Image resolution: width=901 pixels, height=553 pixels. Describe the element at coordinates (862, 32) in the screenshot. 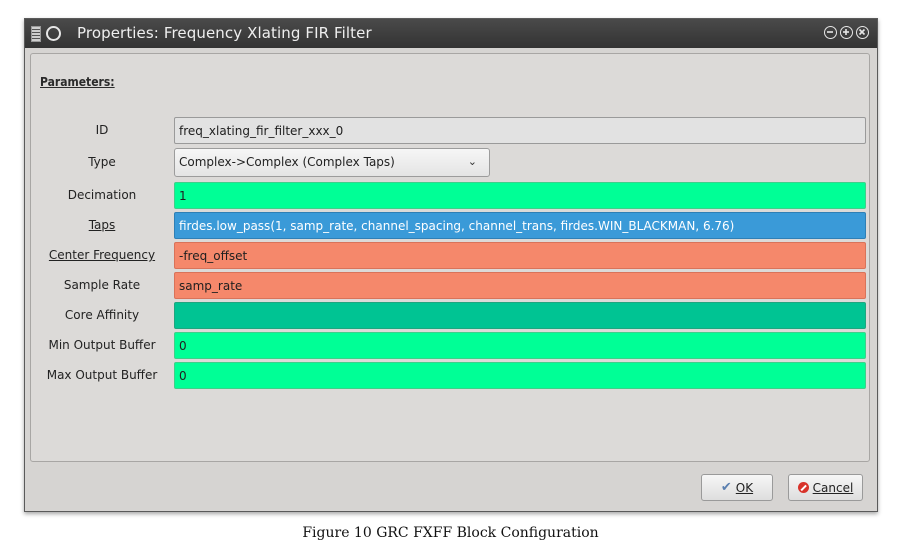

I see `close-icon` at that location.